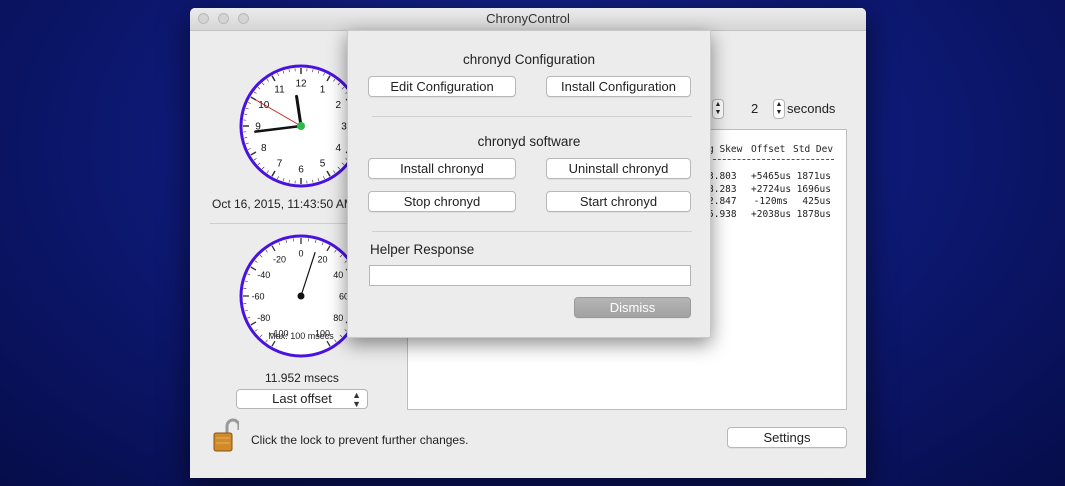 The height and width of the screenshot is (486, 1065). What do you see at coordinates (338, 148) in the screenshot?
I see `clock-number: 4` at bounding box center [338, 148].